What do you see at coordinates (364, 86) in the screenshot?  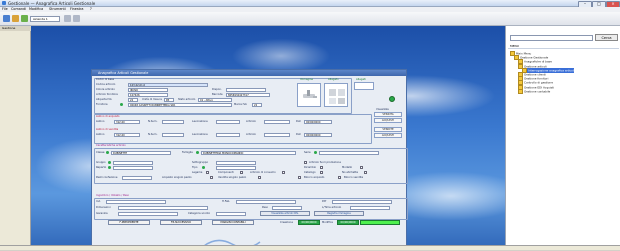 I see `attachments-list` at bounding box center [364, 86].